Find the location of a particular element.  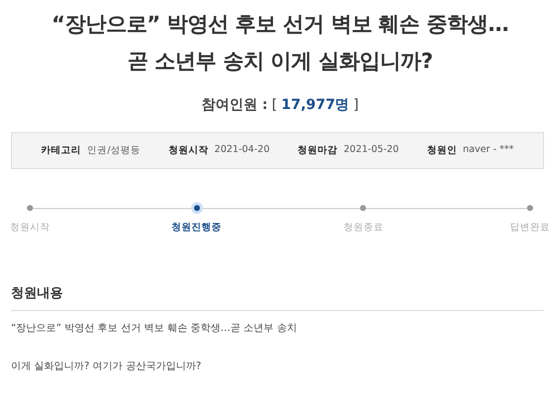

info-label: 청원시작 is located at coordinates (188, 150).